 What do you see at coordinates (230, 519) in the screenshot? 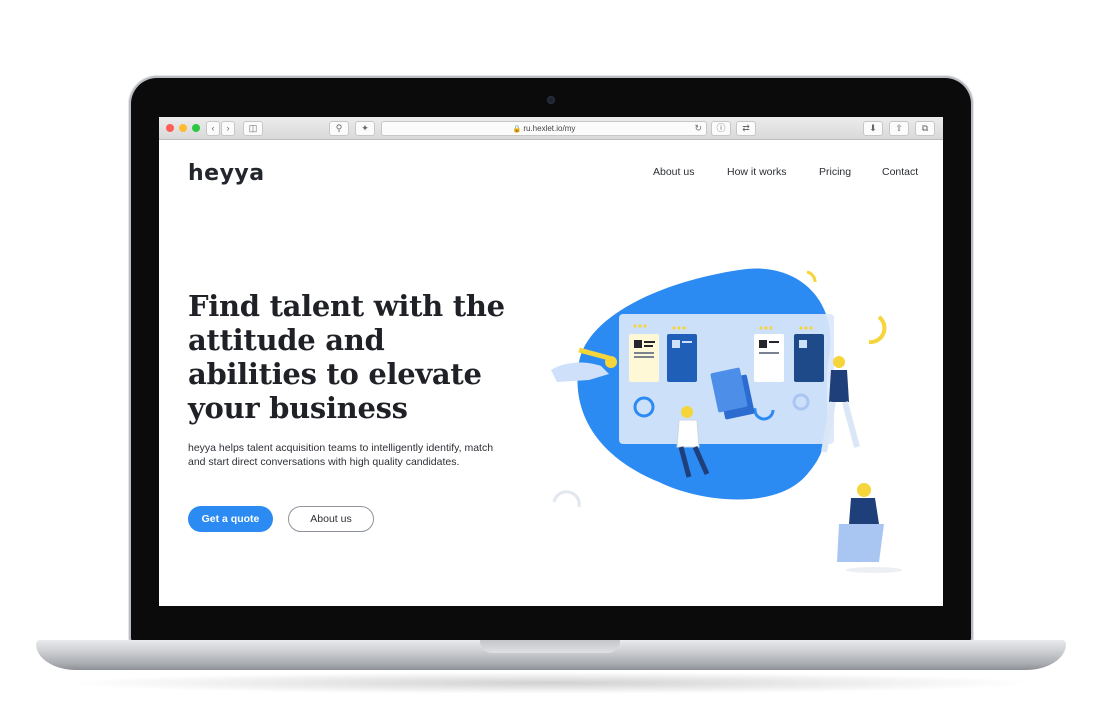
I see `get-a-quote-button: Get a quote` at bounding box center [230, 519].